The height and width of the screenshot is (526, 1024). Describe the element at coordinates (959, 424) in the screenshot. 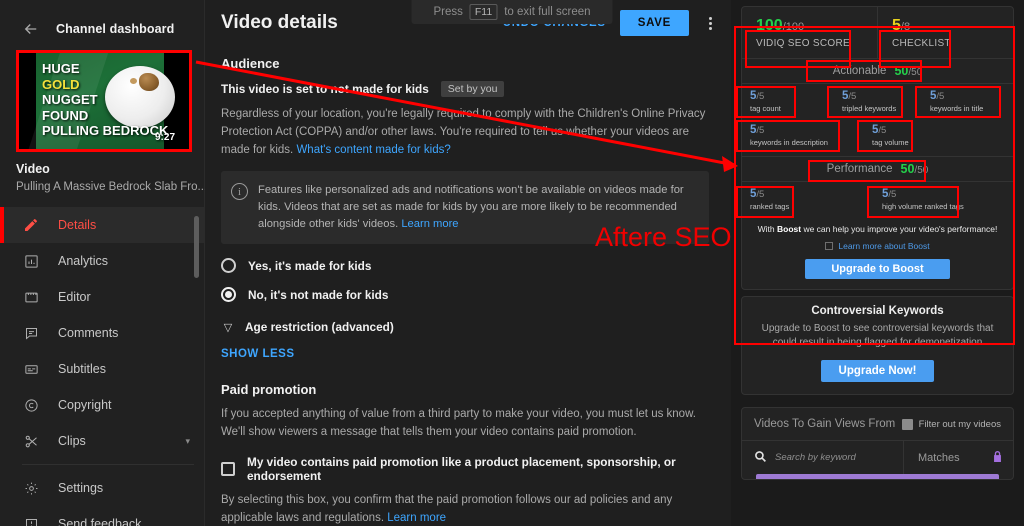

I see `filter-label: Filter out my videos` at that location.